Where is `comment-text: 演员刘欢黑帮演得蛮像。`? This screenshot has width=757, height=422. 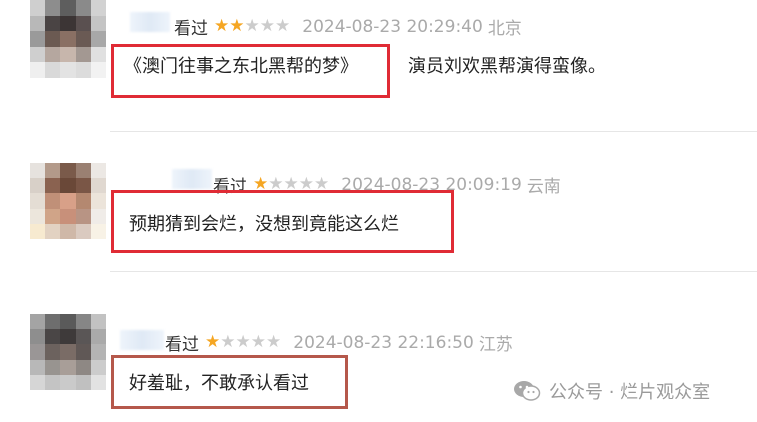 comment-text: 演员刘欢黑帮演得蛮像。 is located at coordinates (507, 66).